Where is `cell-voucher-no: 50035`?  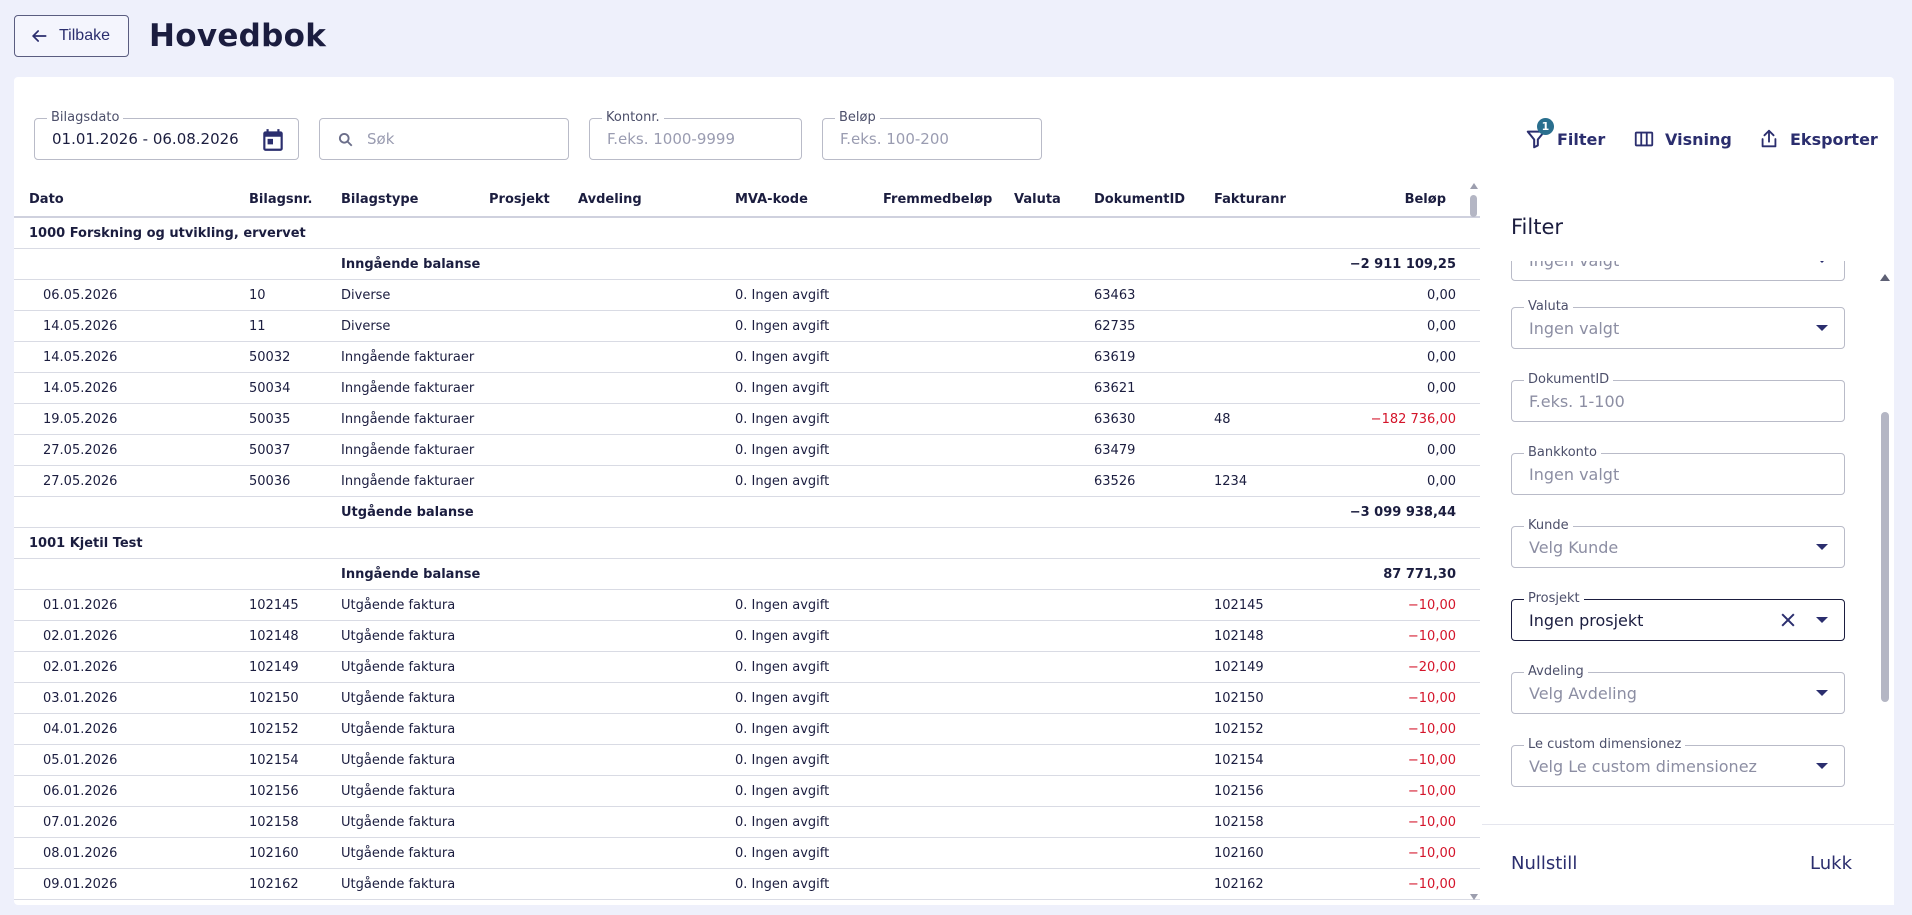
cell-voucher-no: 50035 is located at coordinates (270, 419).